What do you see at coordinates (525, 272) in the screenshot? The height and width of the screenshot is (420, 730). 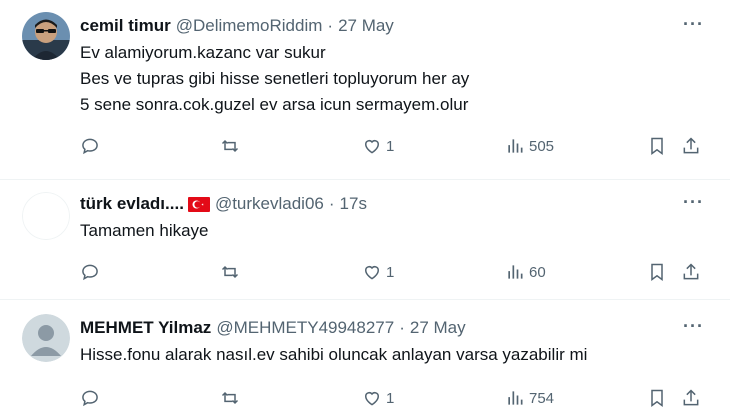 I see `views-button: 60` at bounding box center [525, 272].